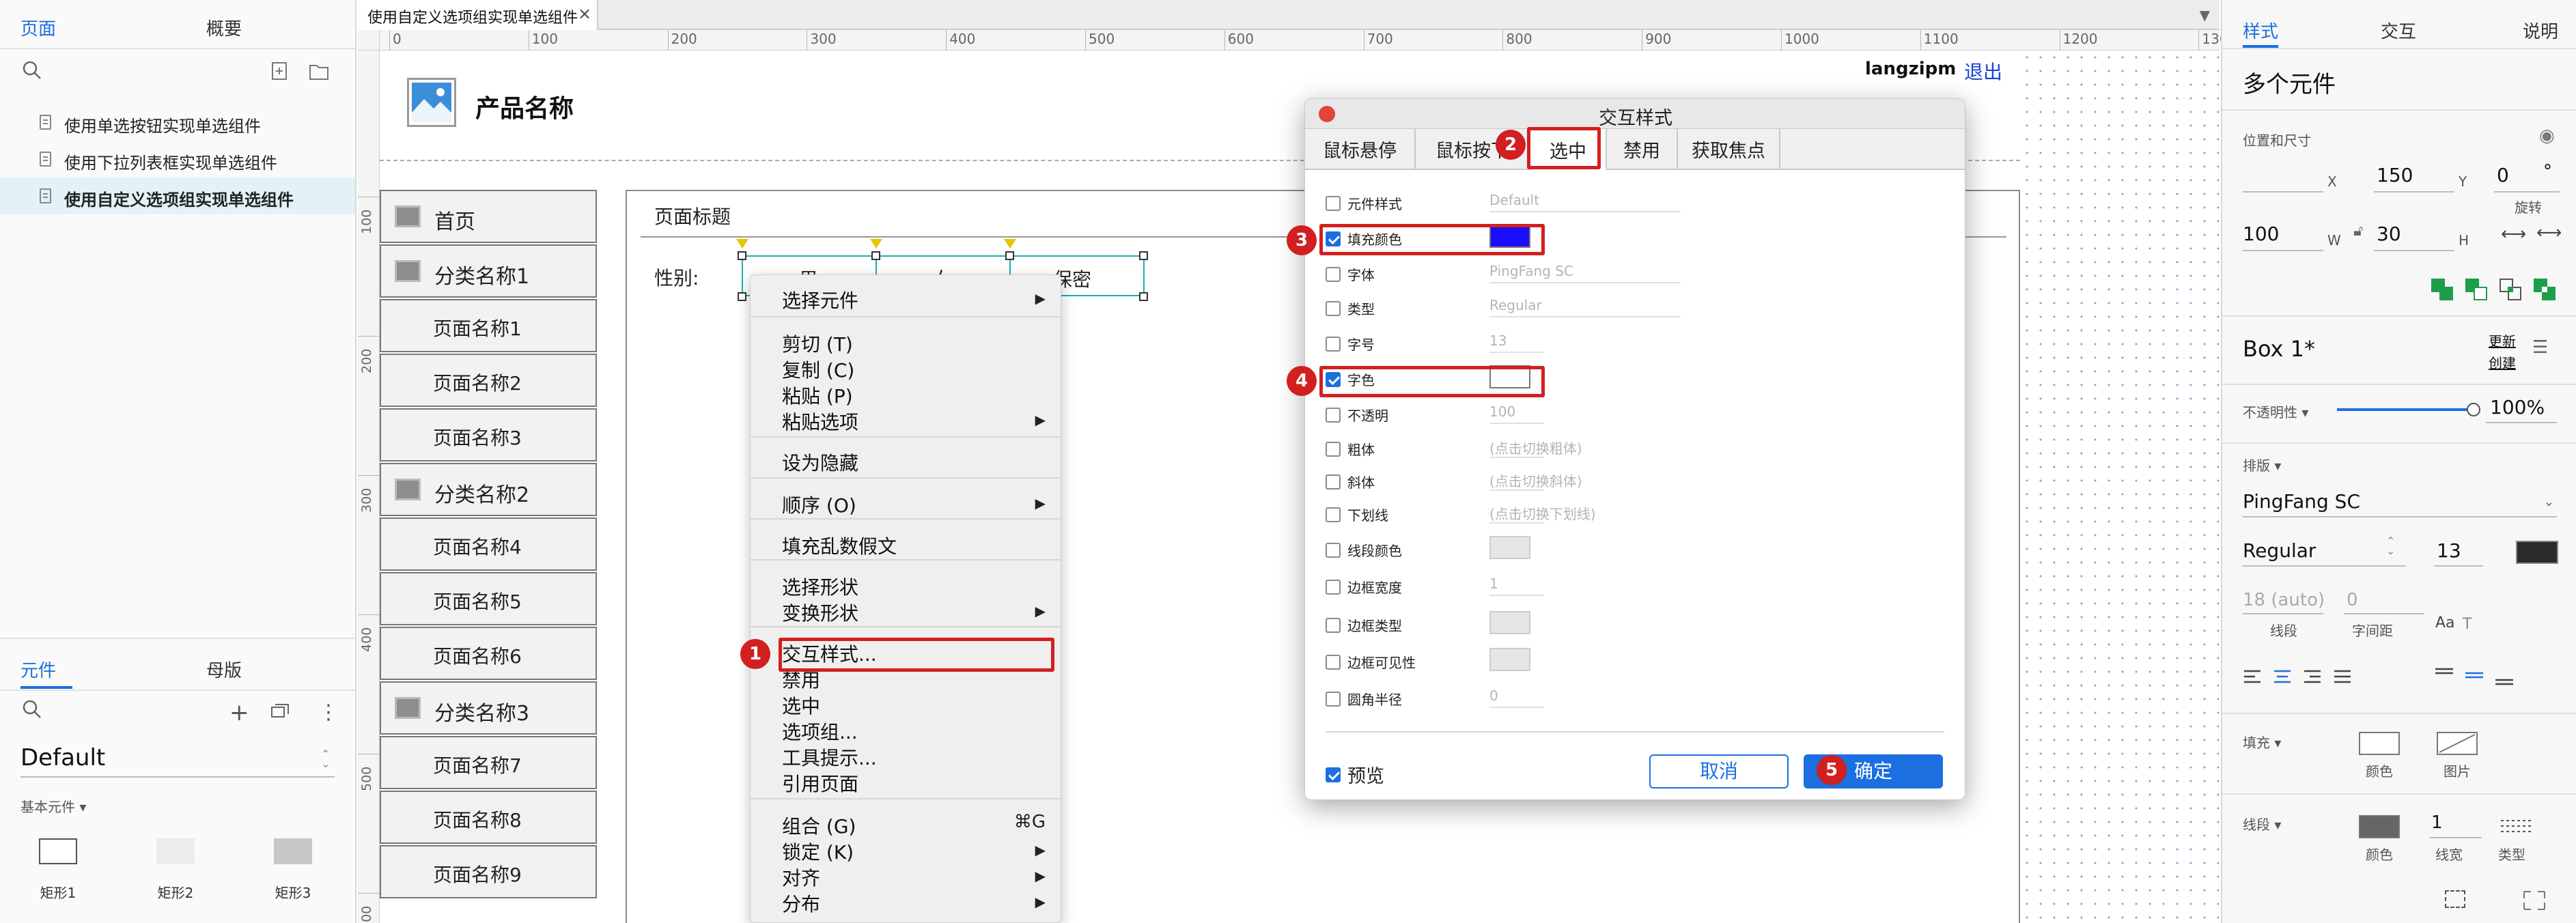  I want to click on property-value: 13, so click(1498, 341).